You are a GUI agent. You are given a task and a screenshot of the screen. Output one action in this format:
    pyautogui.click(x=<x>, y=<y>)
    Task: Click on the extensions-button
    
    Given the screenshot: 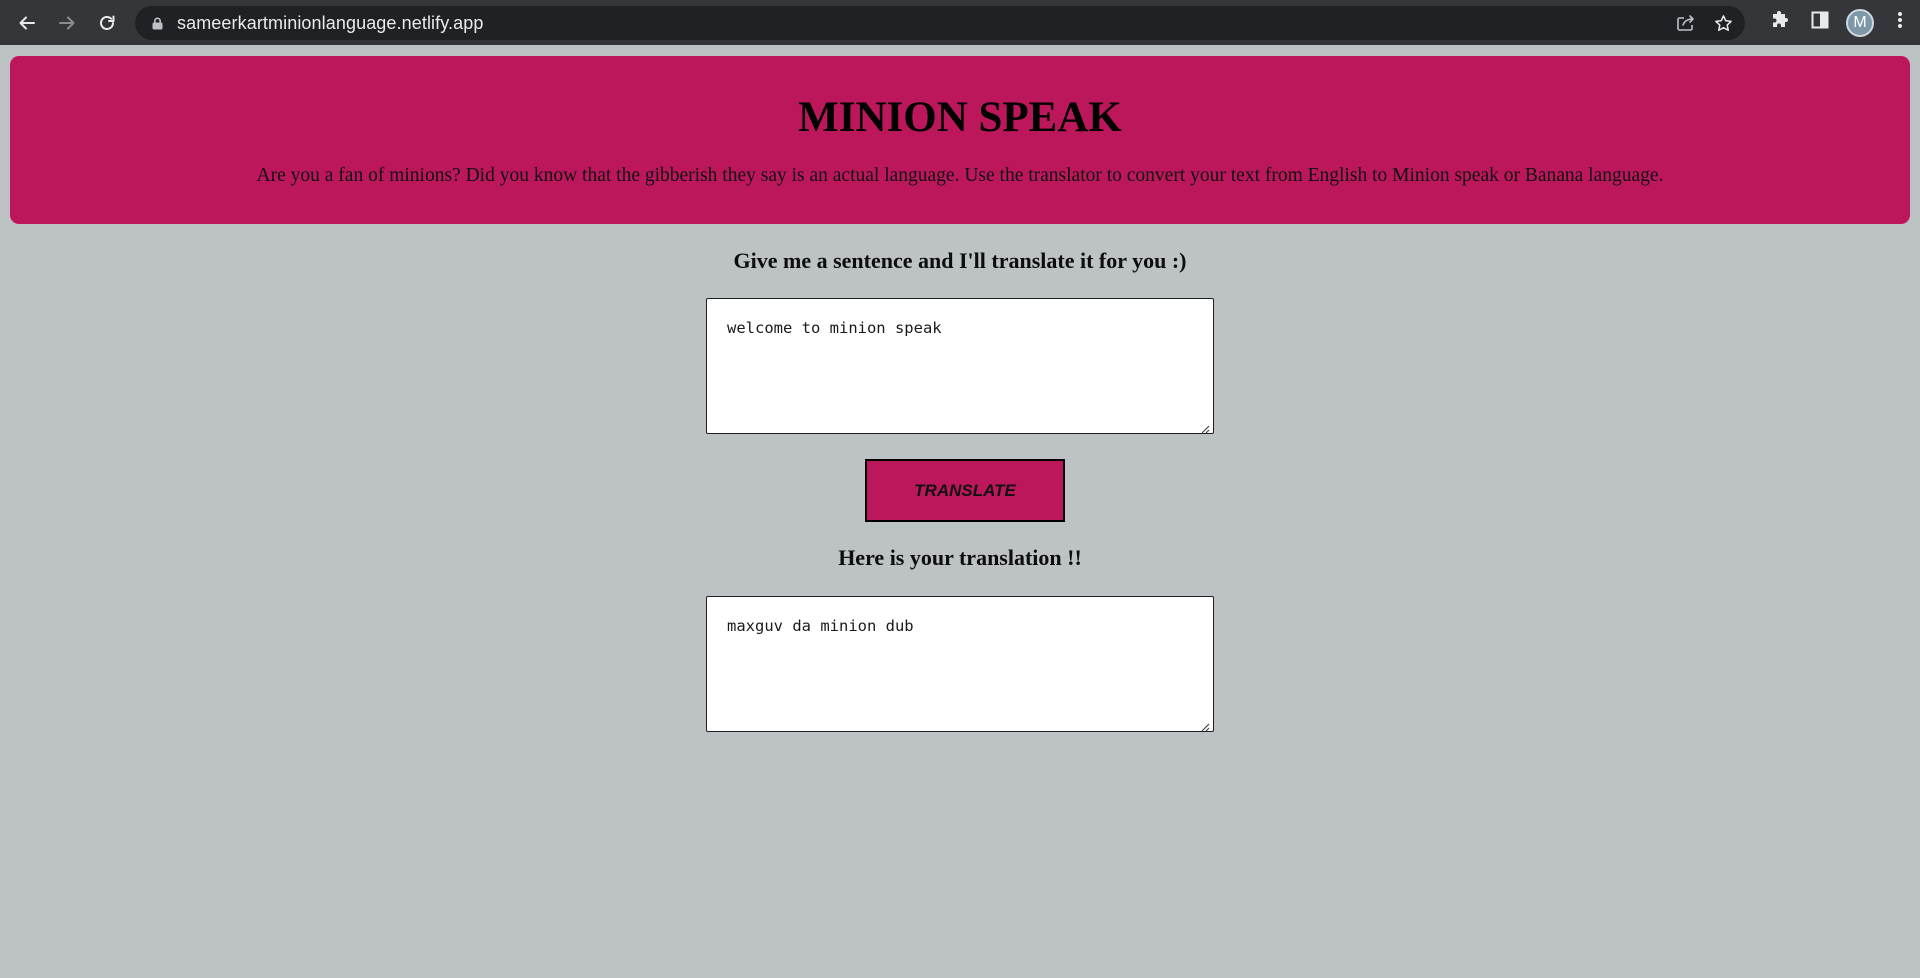 What is the action you would take?
    pyautogui.click(x=1780, y=23)
    